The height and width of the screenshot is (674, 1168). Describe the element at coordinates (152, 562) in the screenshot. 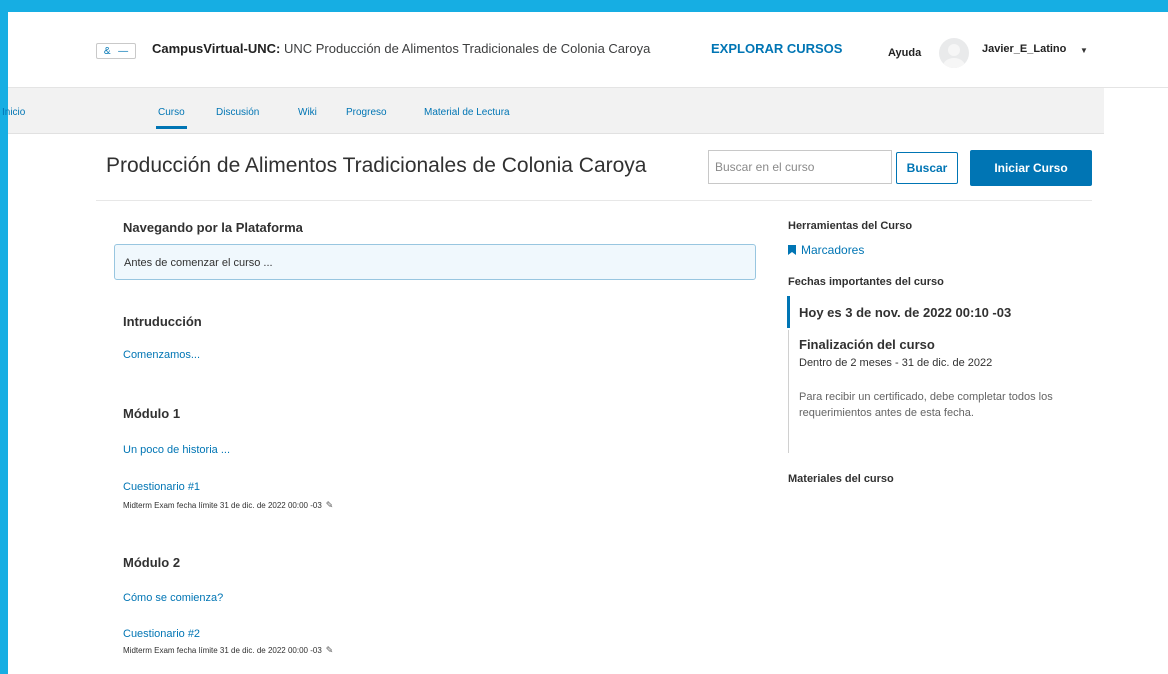

I see `section-title-modulo-2: Módulo 2` at that location.